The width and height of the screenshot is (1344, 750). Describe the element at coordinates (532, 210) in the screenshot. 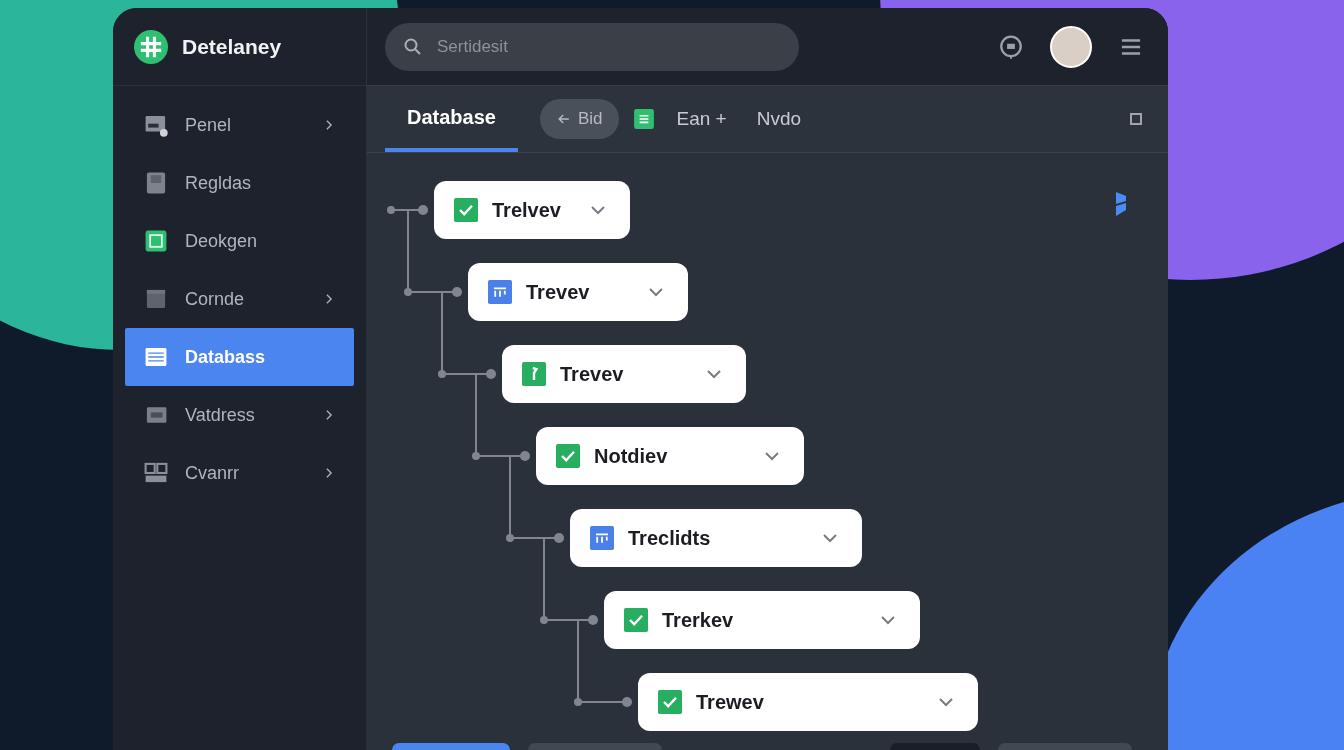

I see `tree-node: Trelvev` at that location.